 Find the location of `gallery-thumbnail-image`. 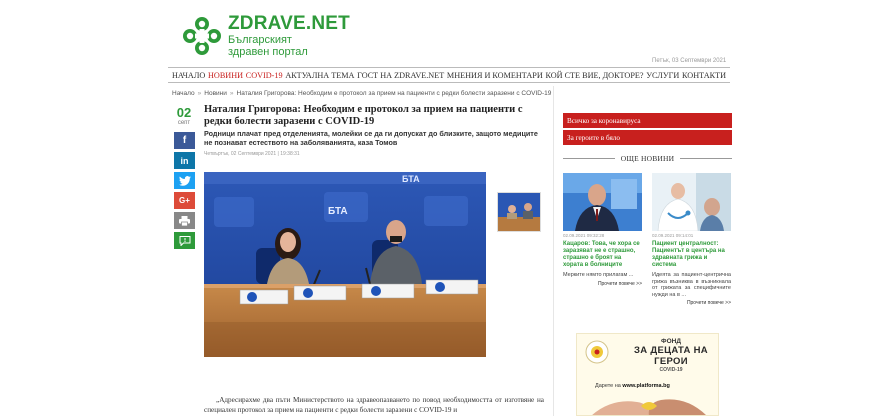

gallery-thumbnail-image is located at coordinates (519, 212).